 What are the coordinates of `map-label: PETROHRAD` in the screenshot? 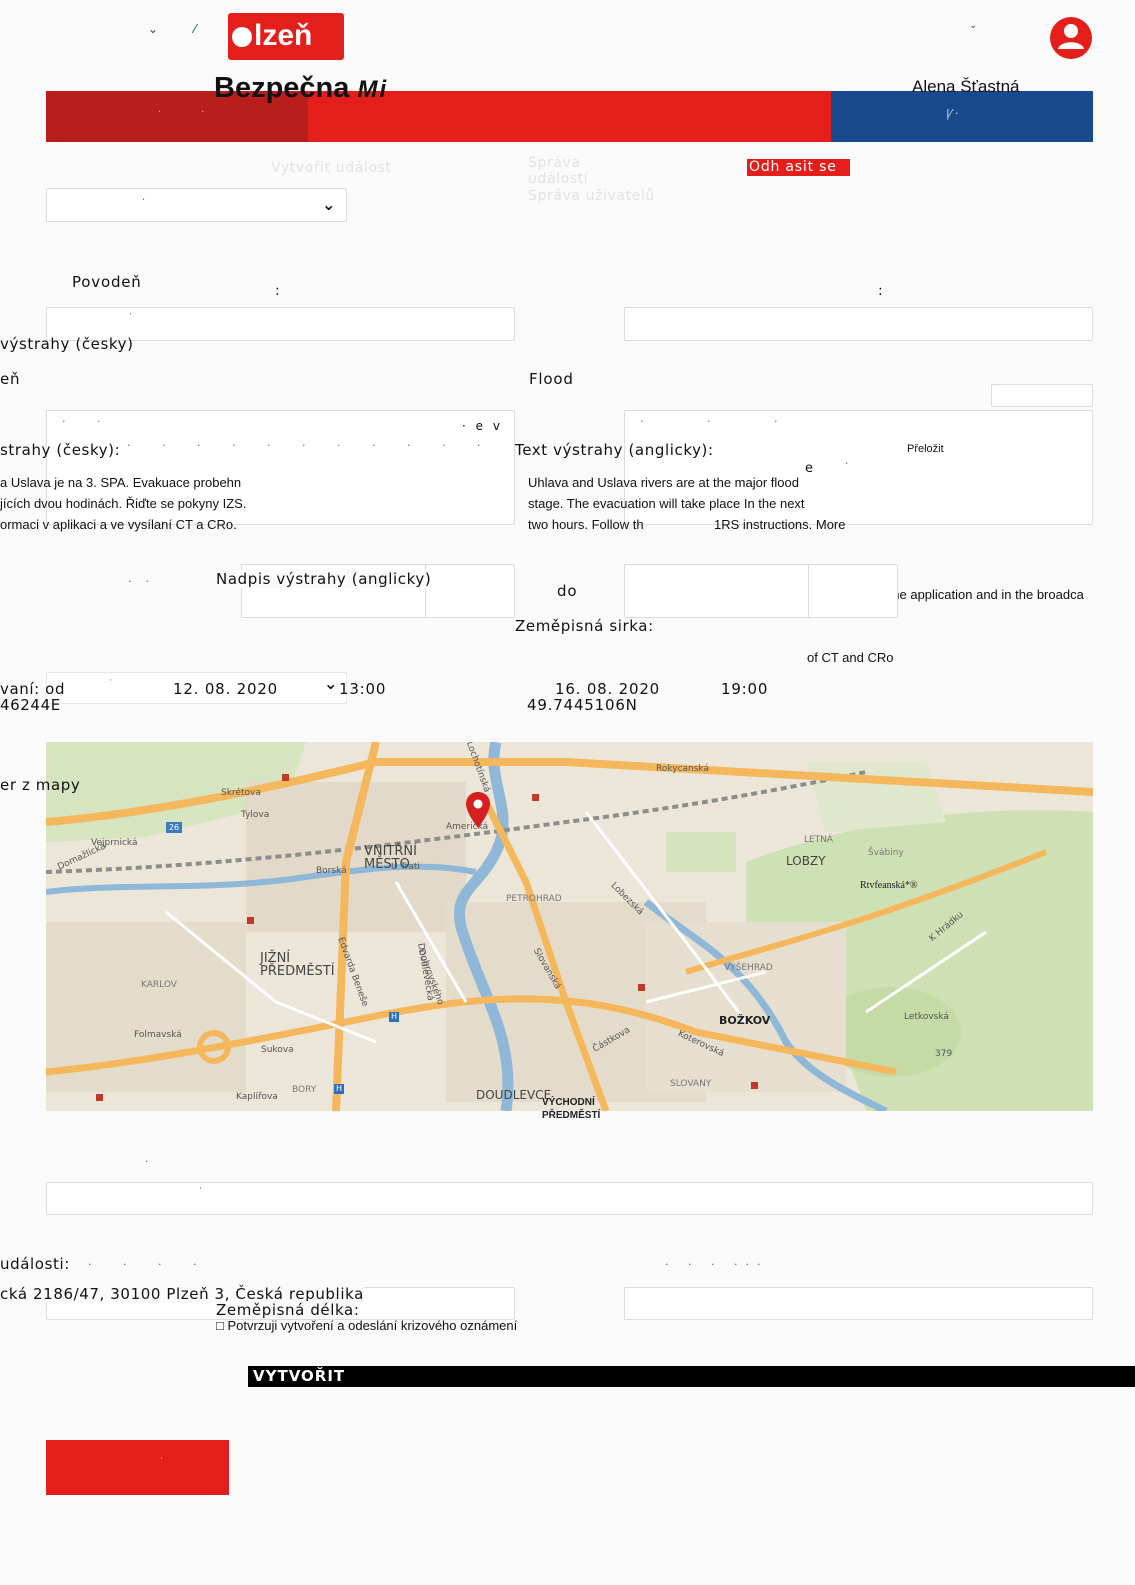 It's located at (534, 899).